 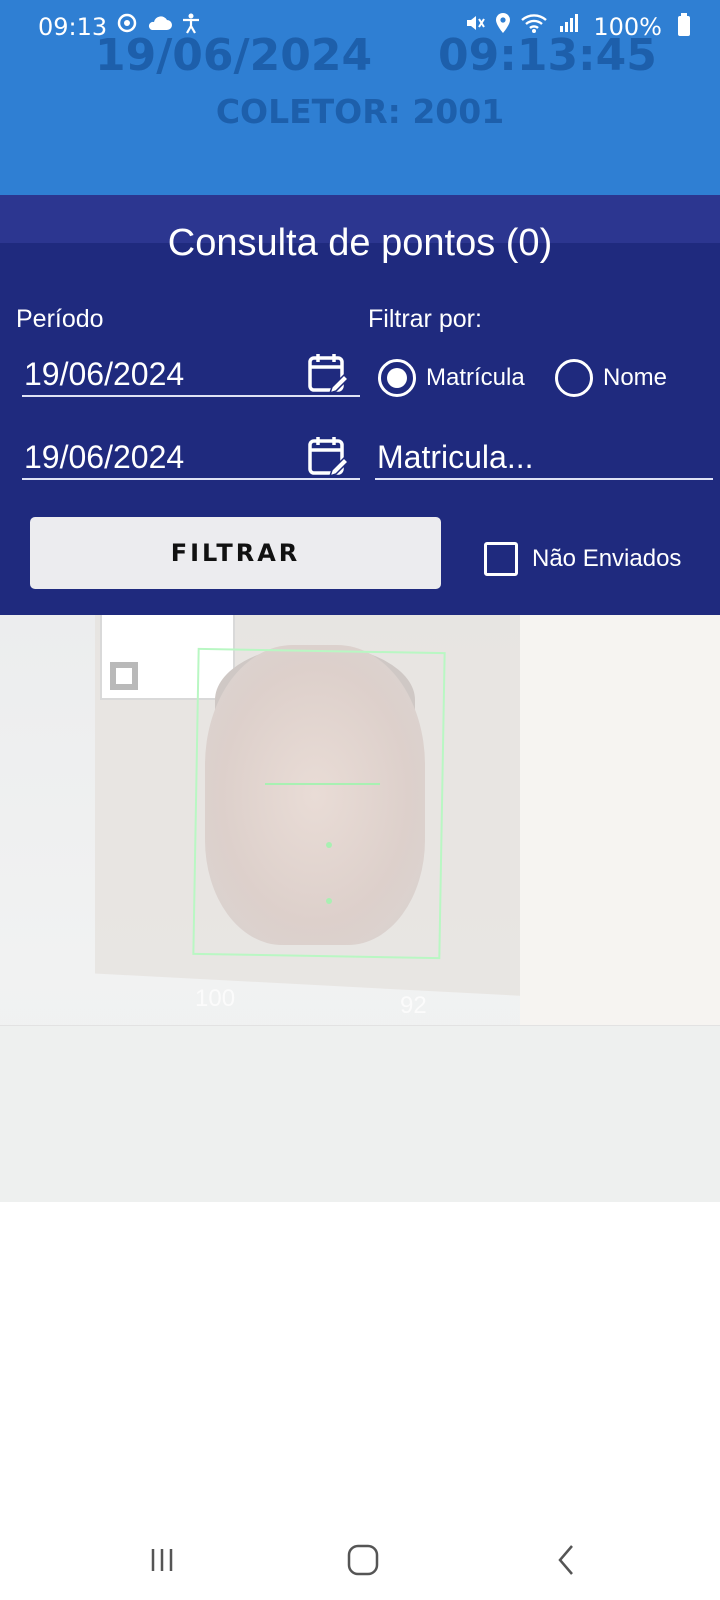 I want to click on detection-score-right: 92, so click(x=413, y=1005).